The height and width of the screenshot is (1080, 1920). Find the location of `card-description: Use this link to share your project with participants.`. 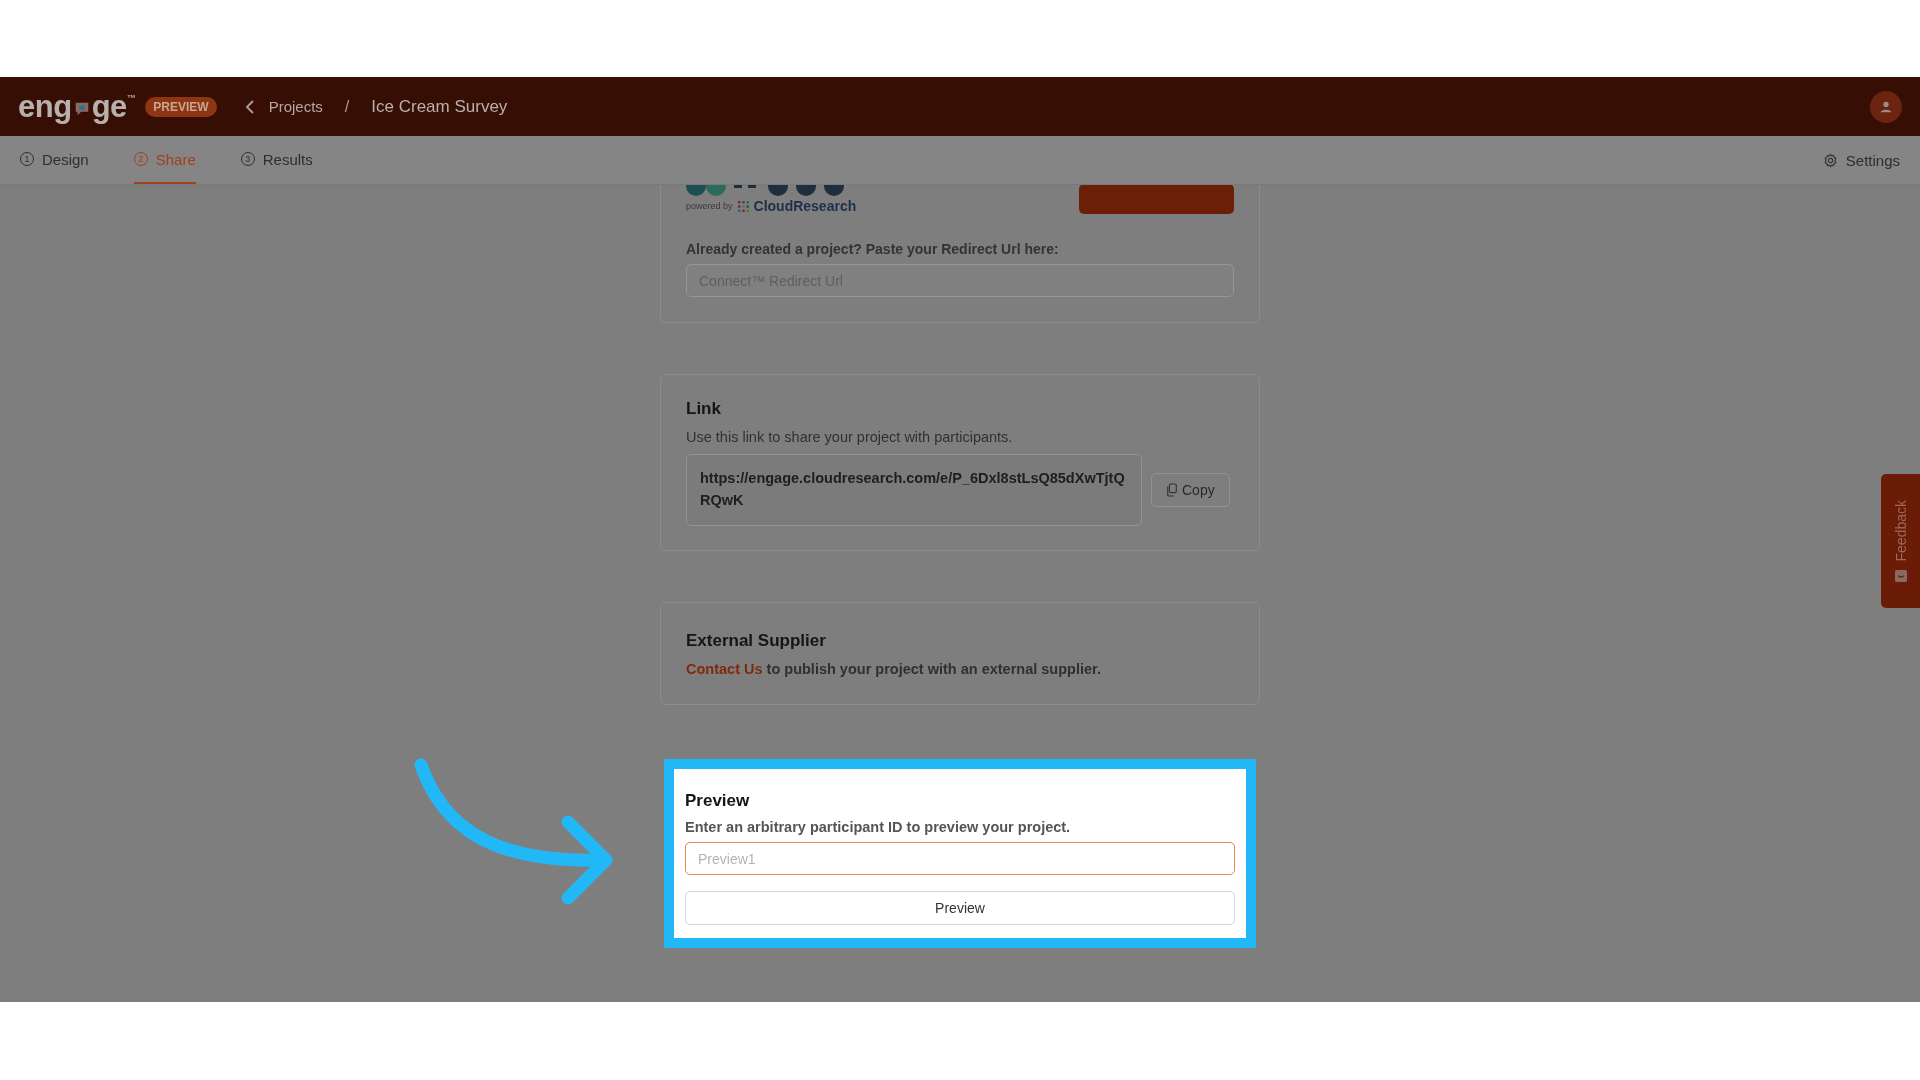

card-description: Use this link to share your project with participants. is located at coordinates (850, 437).